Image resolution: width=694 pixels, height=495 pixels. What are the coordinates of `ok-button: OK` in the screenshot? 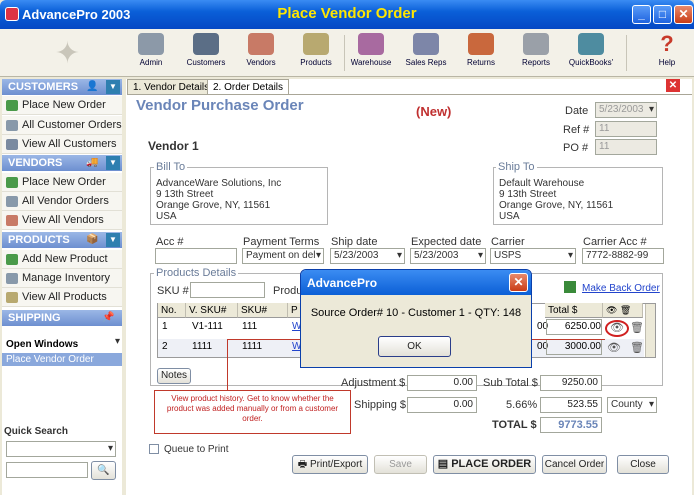 It's located at (414, 346).